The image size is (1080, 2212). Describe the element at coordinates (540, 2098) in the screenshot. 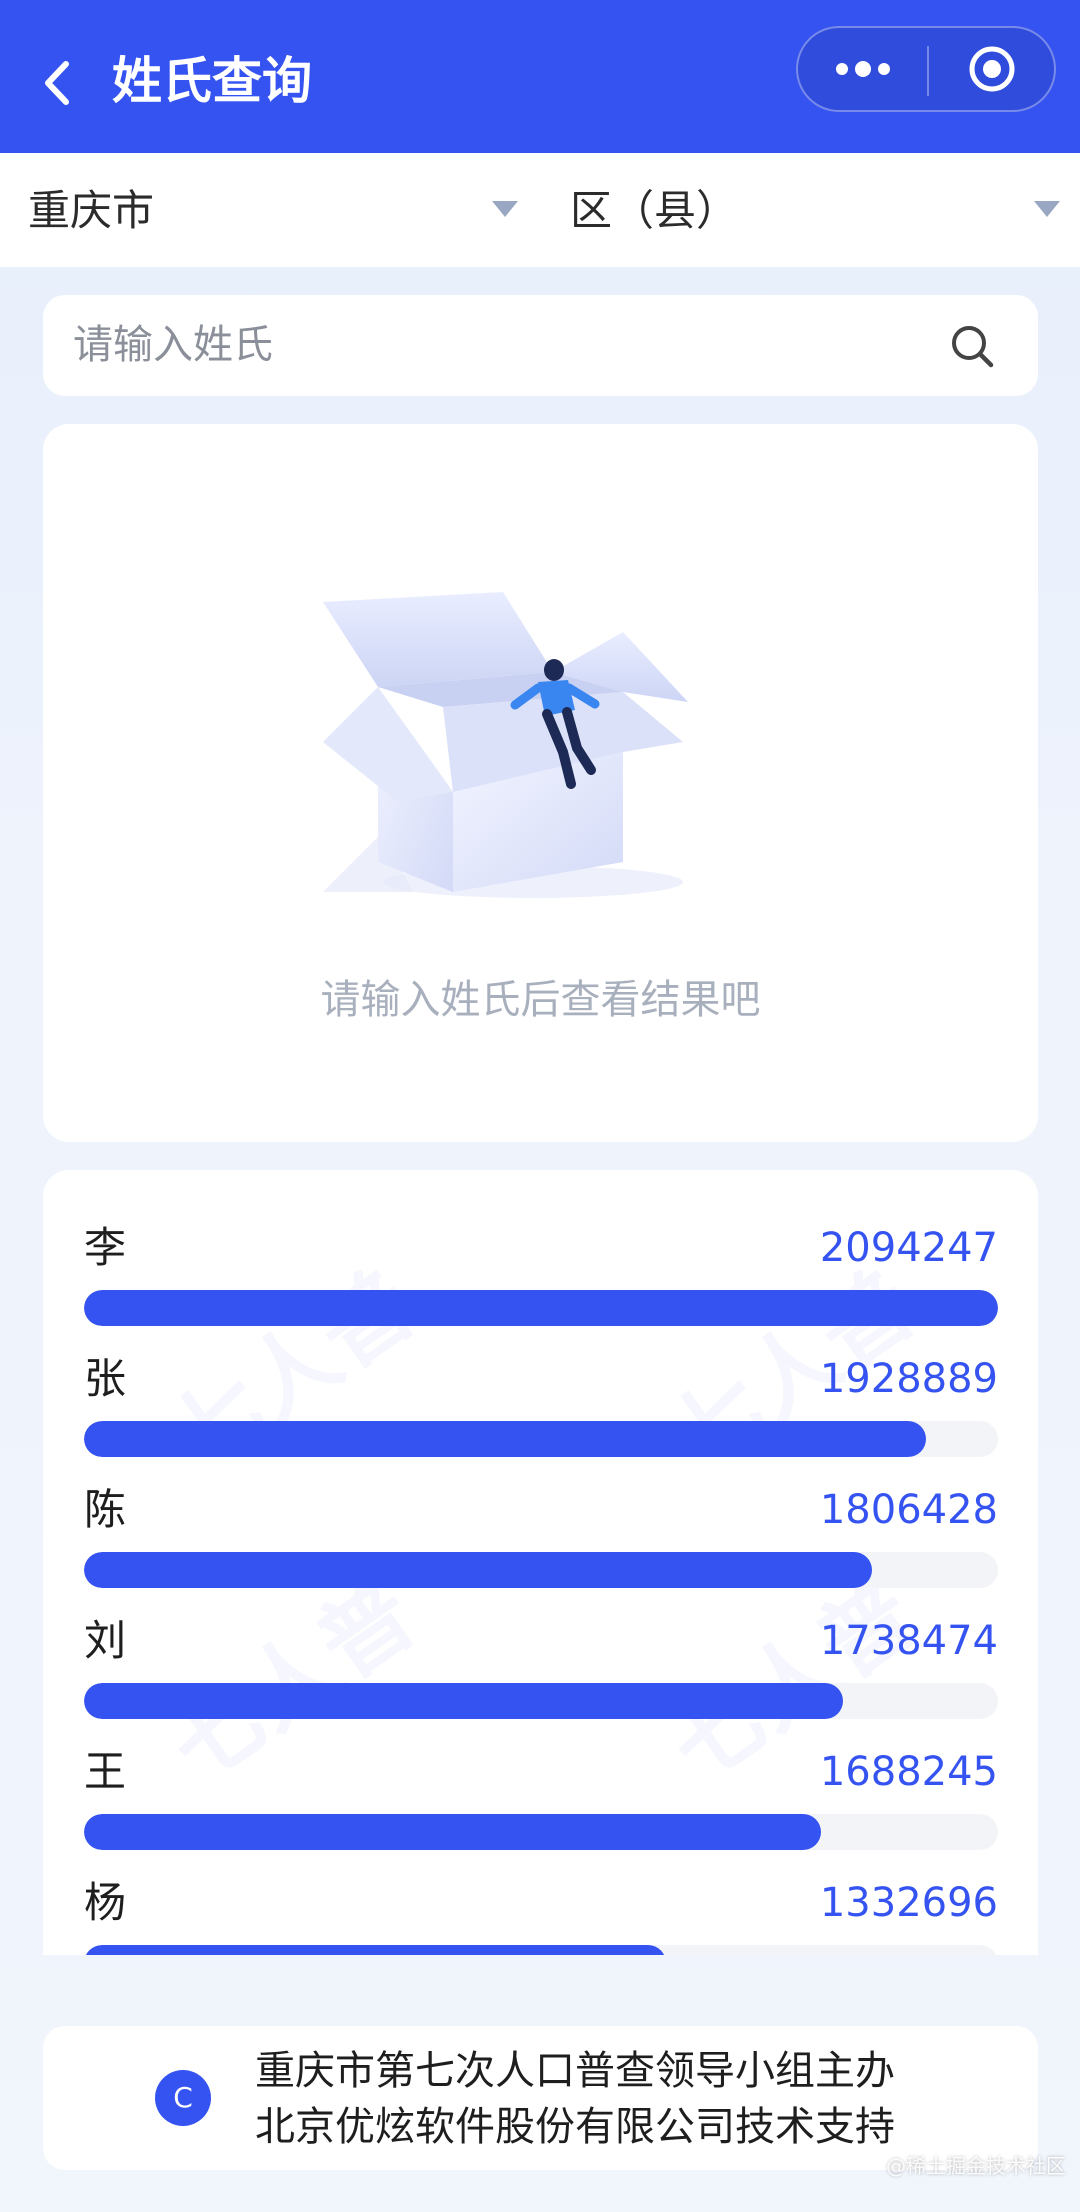

I see `footer-card: C 重庆市第七次人口普查领导小组主办 北京优炫软件股份有限公司技术支持` at that location.